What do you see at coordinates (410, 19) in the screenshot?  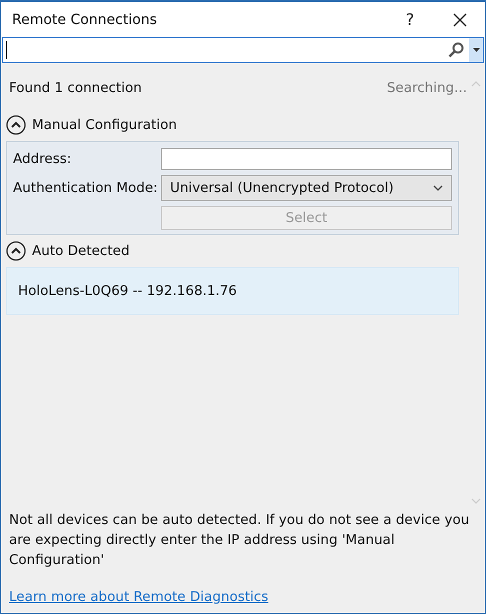 I see `help-button: ?` at bounding box center [410, 19].